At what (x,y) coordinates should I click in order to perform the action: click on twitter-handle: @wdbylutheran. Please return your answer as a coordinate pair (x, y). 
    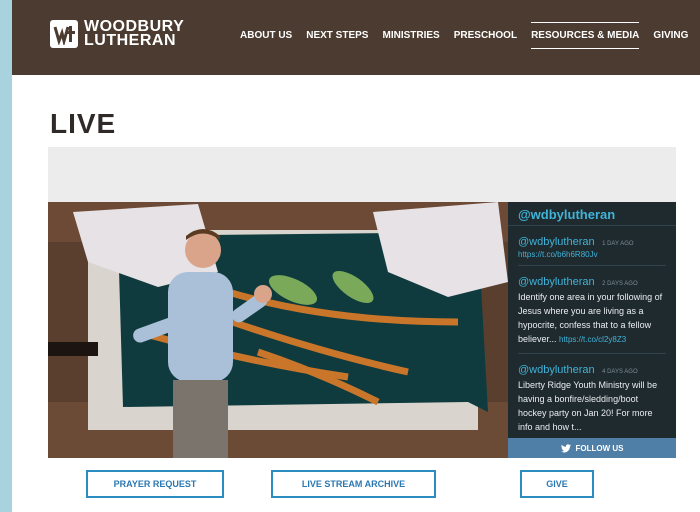
    Looking at the image, I should click on (592, 214).